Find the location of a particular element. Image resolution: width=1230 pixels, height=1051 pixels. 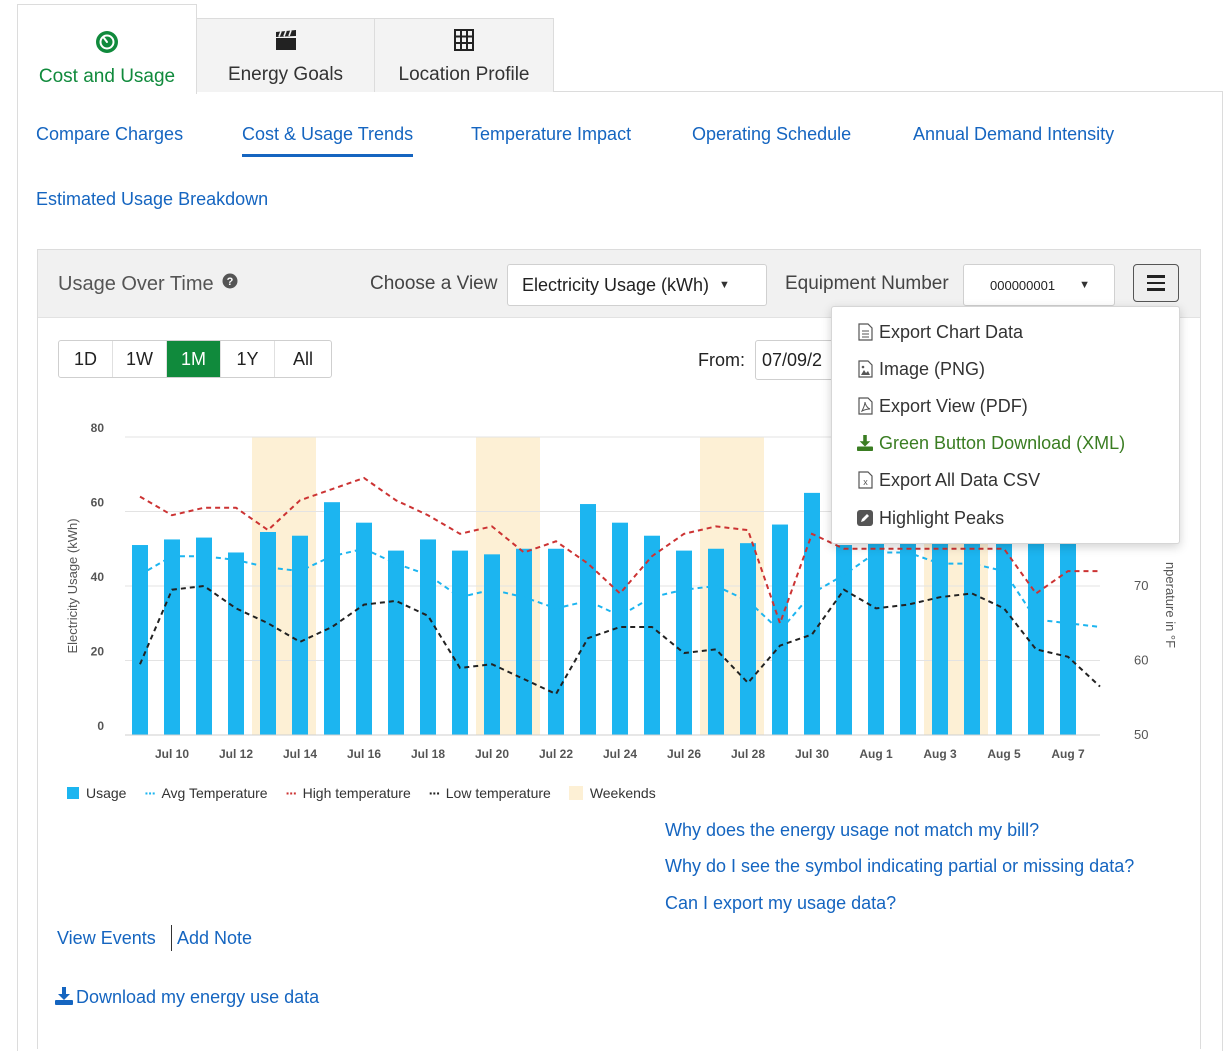

download-energy-data-link: Download my energy use data is located at coordinates (186, 998).